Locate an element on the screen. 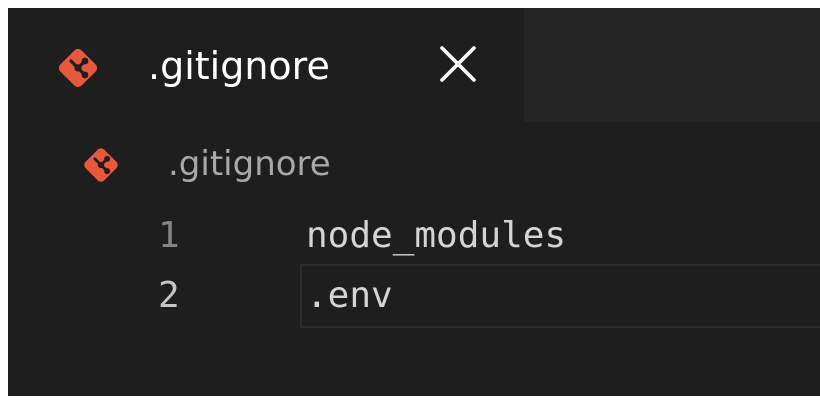 Image resolution: width=820 pixels, height=405 pixels. breadcrumb-file-label: .gitignore is located at coordinates (249, 164).